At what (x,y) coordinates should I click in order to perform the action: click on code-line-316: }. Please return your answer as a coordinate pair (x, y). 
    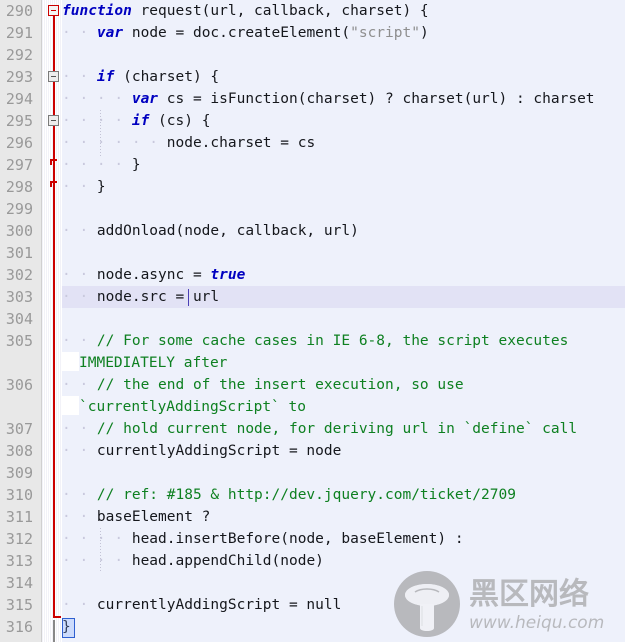
    Looking at the image, I should click on (343, 627).